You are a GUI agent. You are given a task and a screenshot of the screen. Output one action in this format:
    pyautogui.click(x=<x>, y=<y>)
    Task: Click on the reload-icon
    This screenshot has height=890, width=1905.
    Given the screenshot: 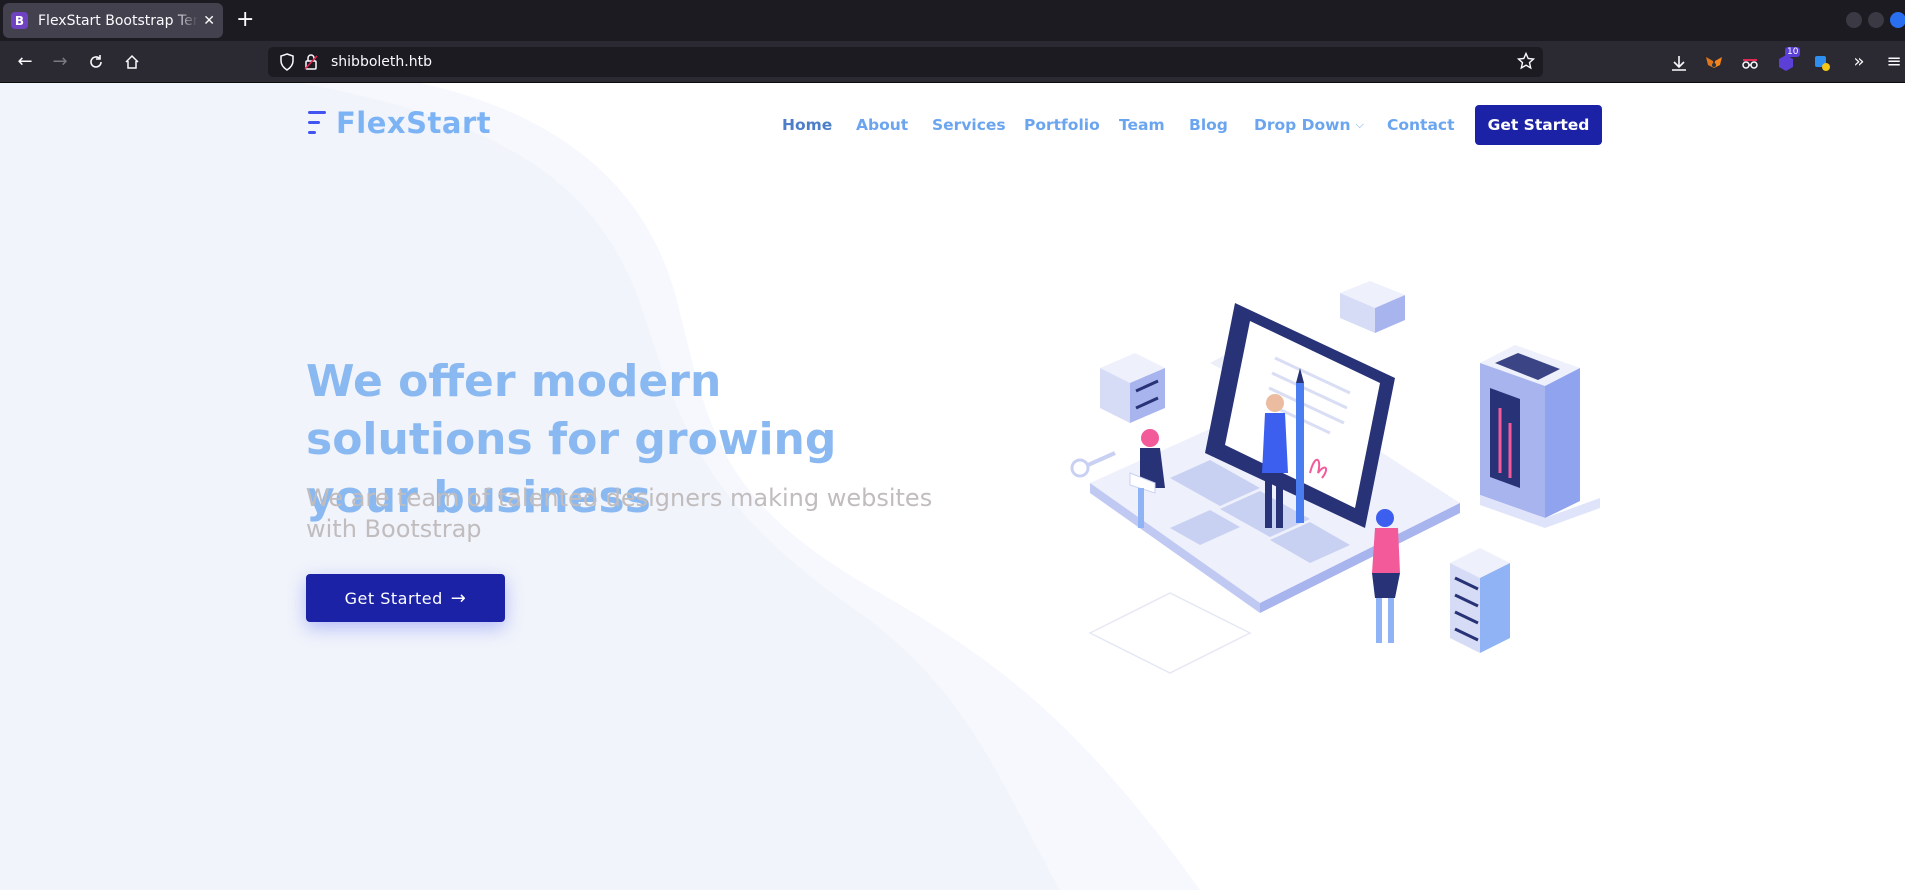 What is the action you would take?
    pyautogui.click(x=96, y=62)
    